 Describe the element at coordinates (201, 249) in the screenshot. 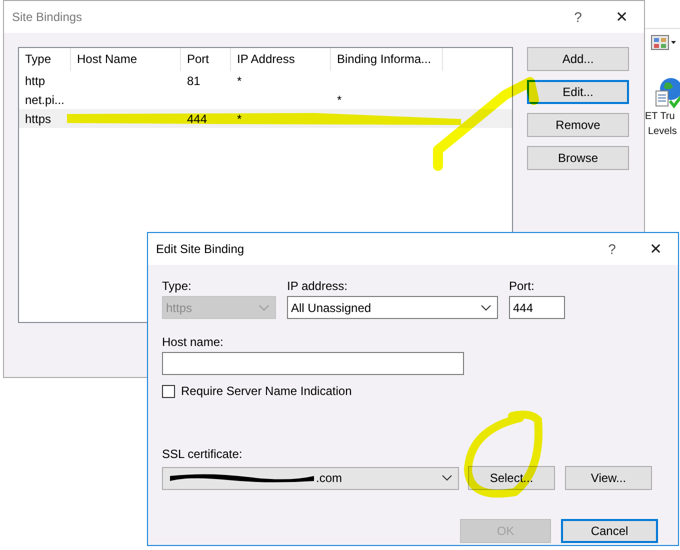

I see `window-title: Edit Site Binding` at that location.